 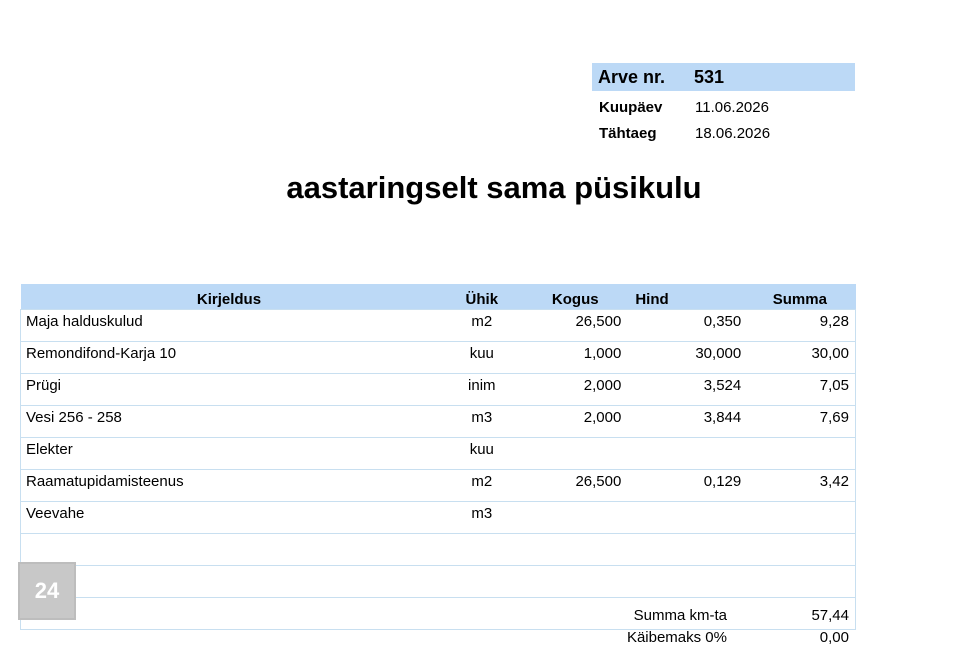 What do you see at coordinates (229, 389) in the screenshot?
I see `cell-description: Prügi` at bounding box center [229, 389].